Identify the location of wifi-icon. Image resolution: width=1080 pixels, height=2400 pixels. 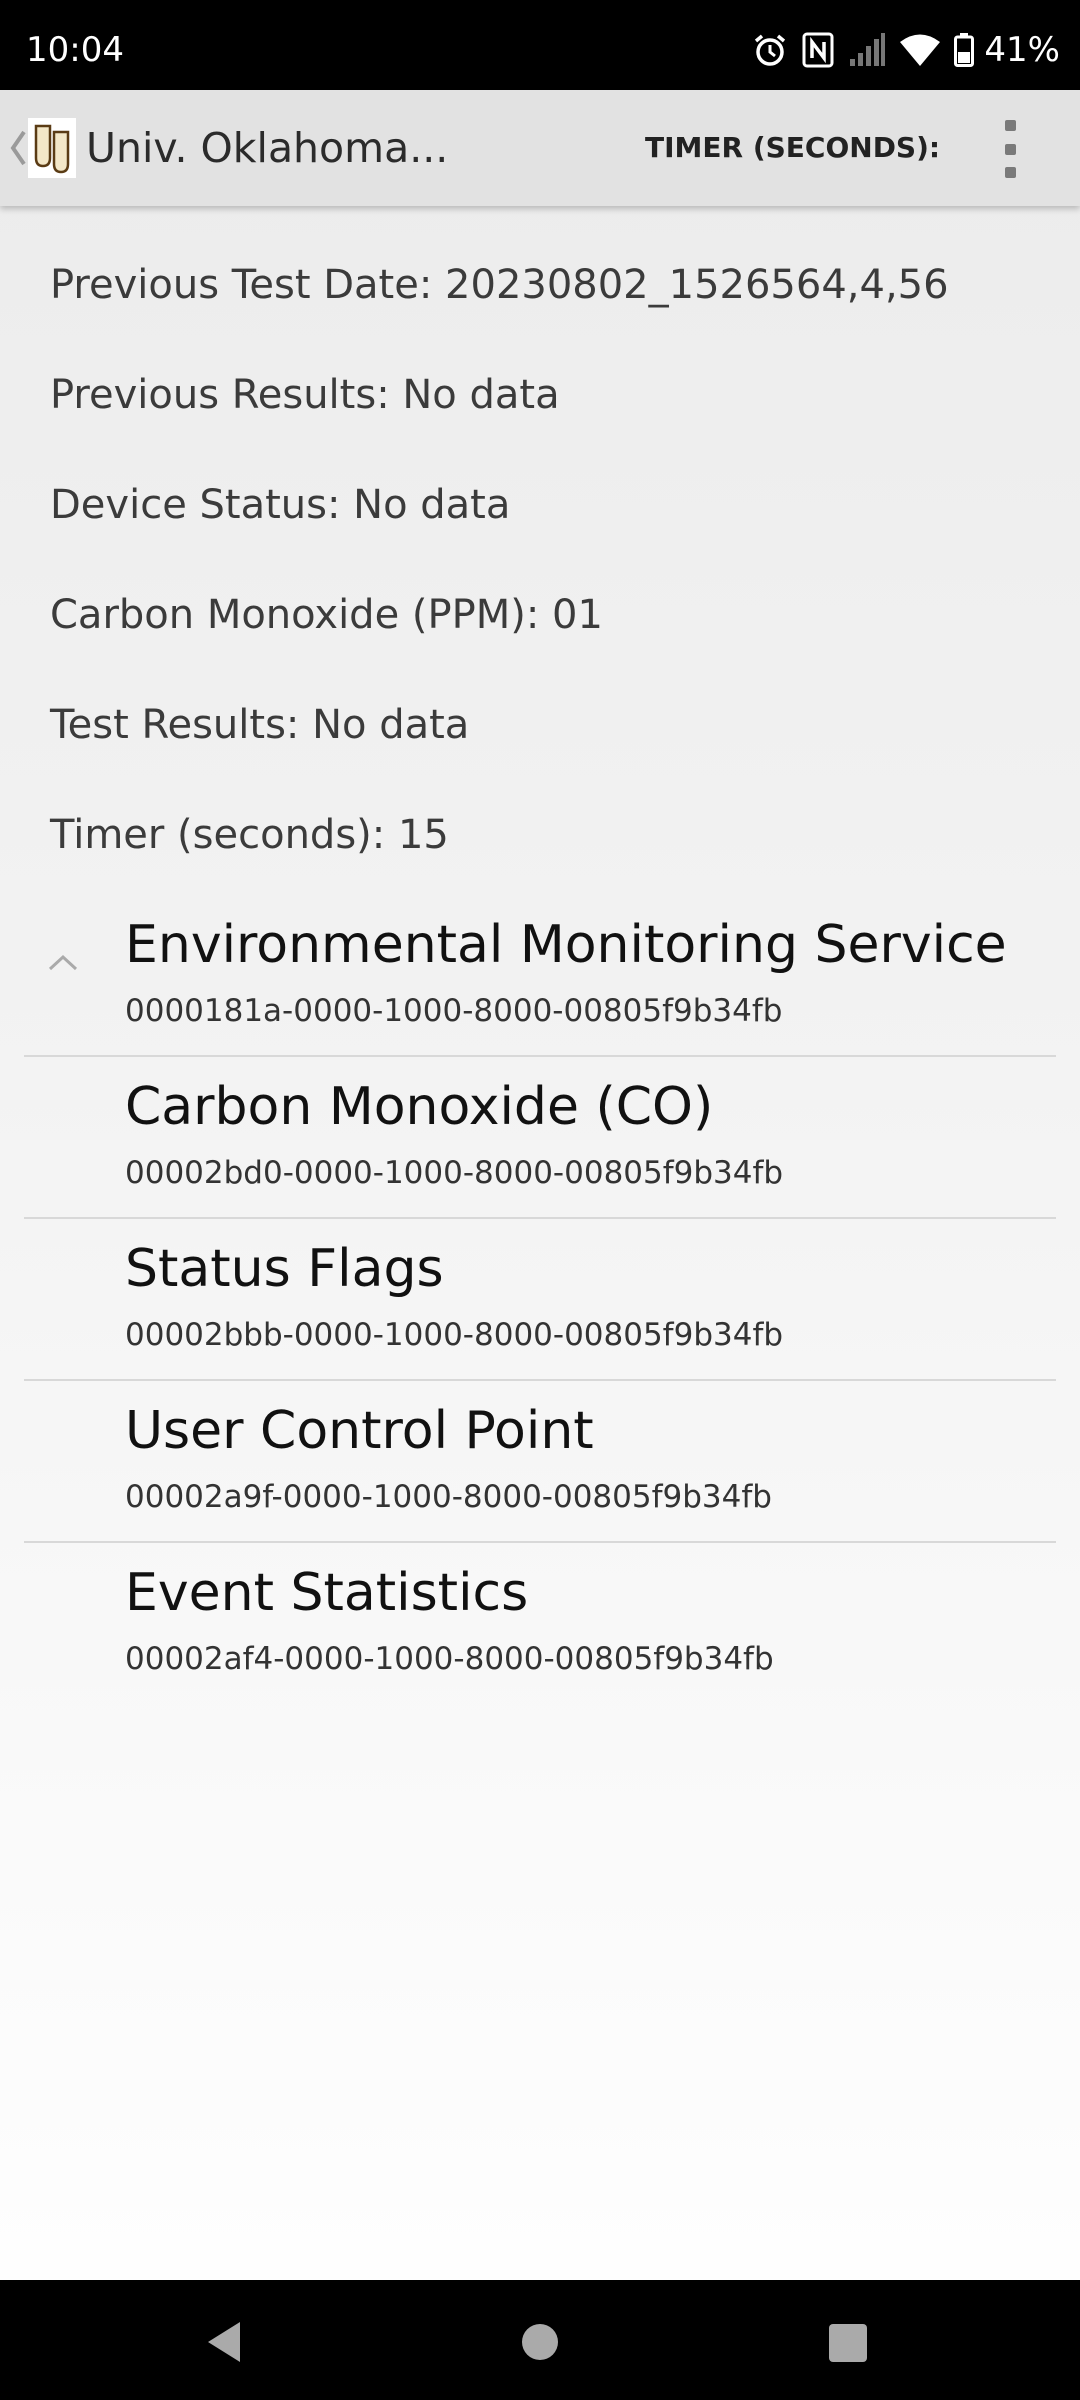
(920, 50).